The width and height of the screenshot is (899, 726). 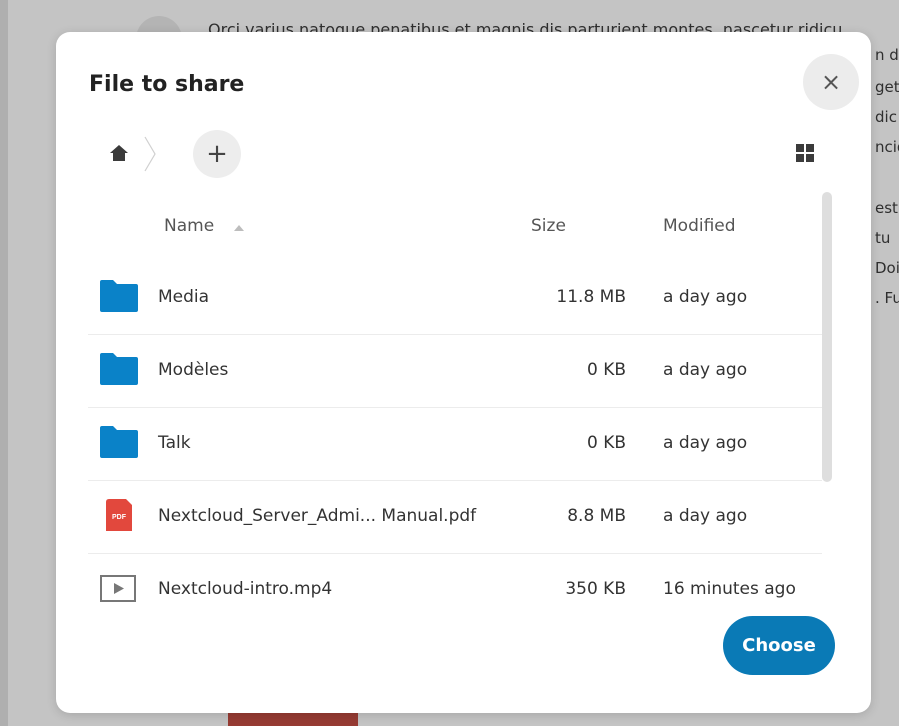 What do you see at coordinates (184, 297) in the screenshot?
I see `file-name: Media` at bounding box center [184, 297].